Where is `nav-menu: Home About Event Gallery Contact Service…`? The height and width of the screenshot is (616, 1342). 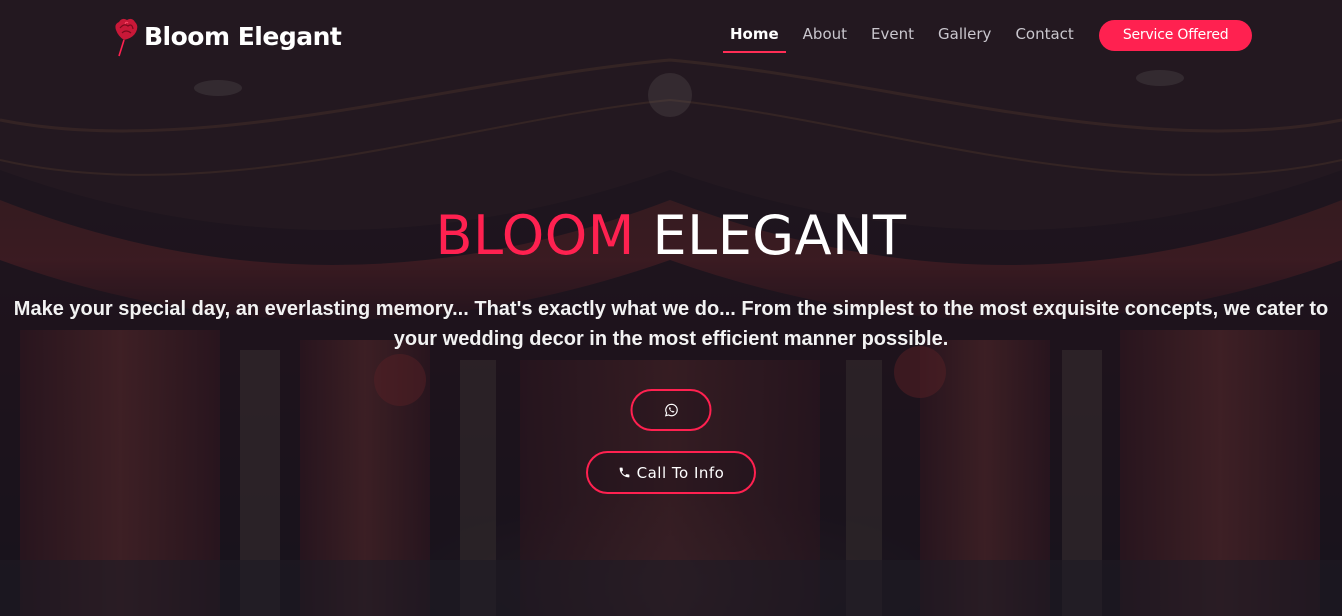
nav-menu: Home About Event Gallery Contact Service… is located at coordinates (988, 35).